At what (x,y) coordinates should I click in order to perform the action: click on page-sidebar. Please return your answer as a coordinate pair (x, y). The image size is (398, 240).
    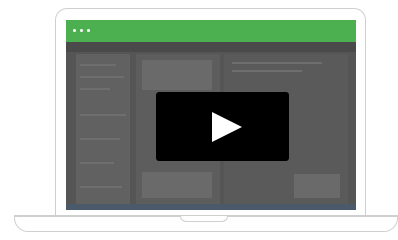
    Looking at the image, I should click on (103, 129).